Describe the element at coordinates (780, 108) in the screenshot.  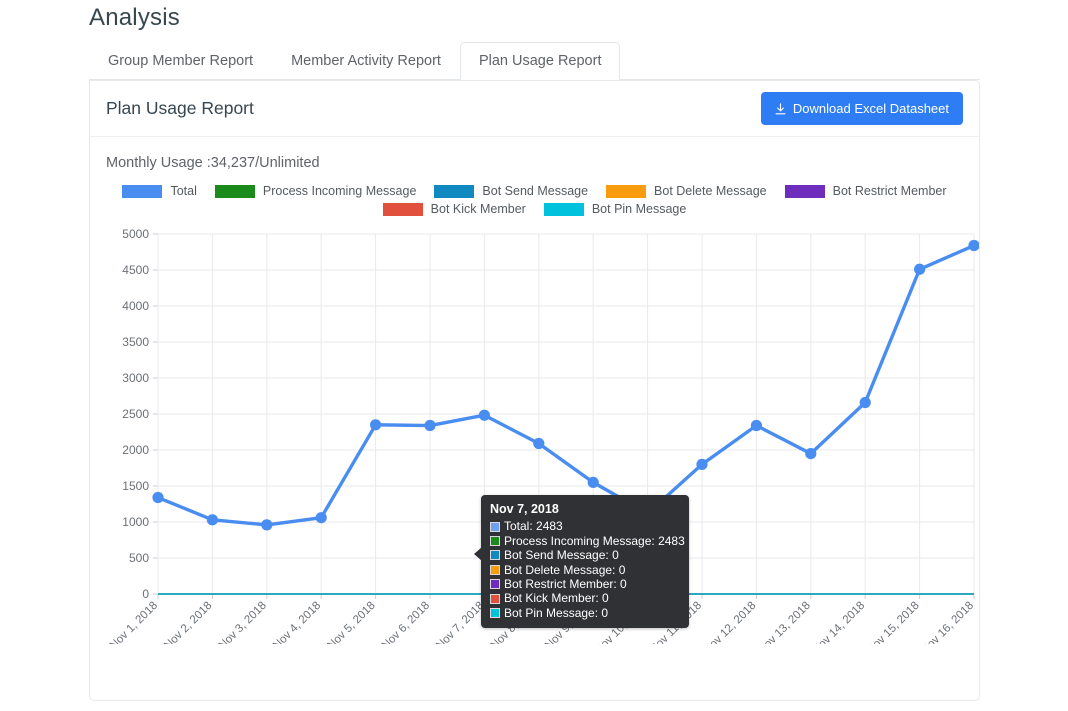
I see `download-icon` at that location.